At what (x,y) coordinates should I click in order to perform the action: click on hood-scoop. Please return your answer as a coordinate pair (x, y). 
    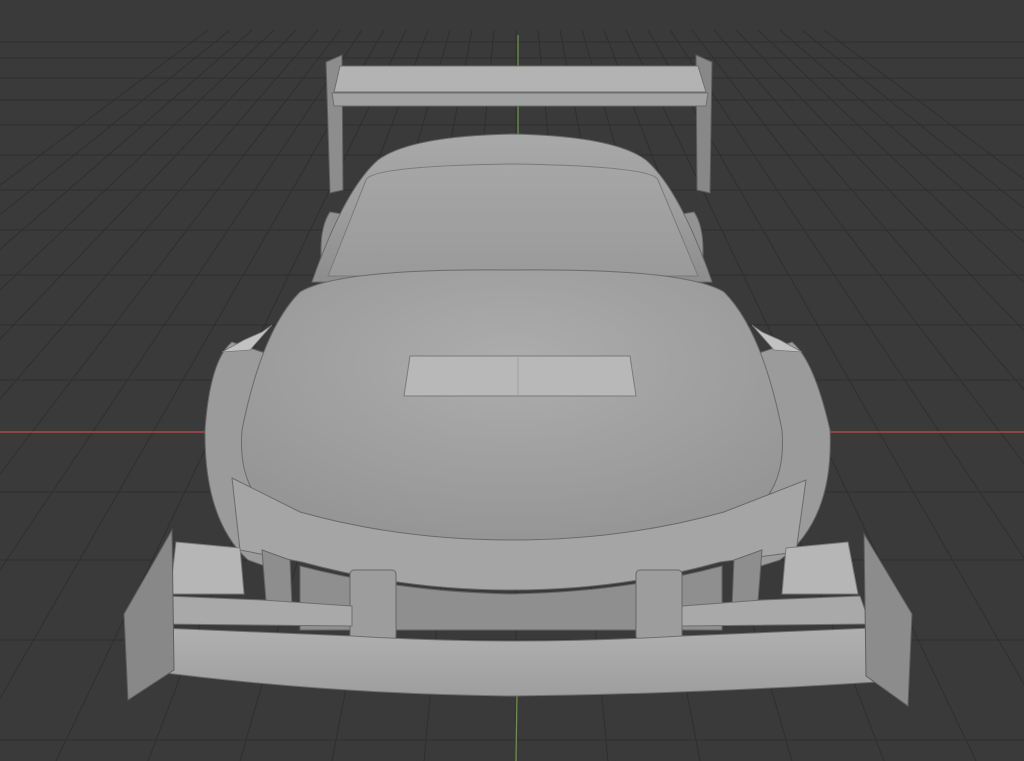
    Looking at the image, I should click on (520, 376).